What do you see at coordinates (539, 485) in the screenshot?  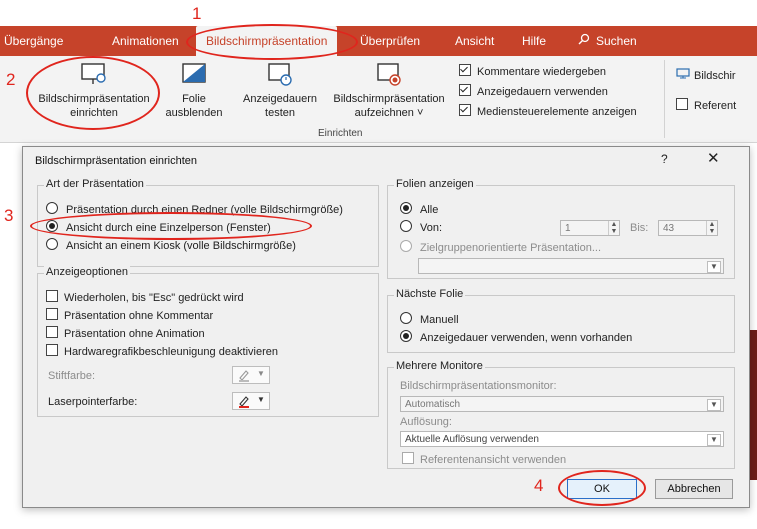 I see `annotation-number-4: 4` at bounding box center [539, 485].